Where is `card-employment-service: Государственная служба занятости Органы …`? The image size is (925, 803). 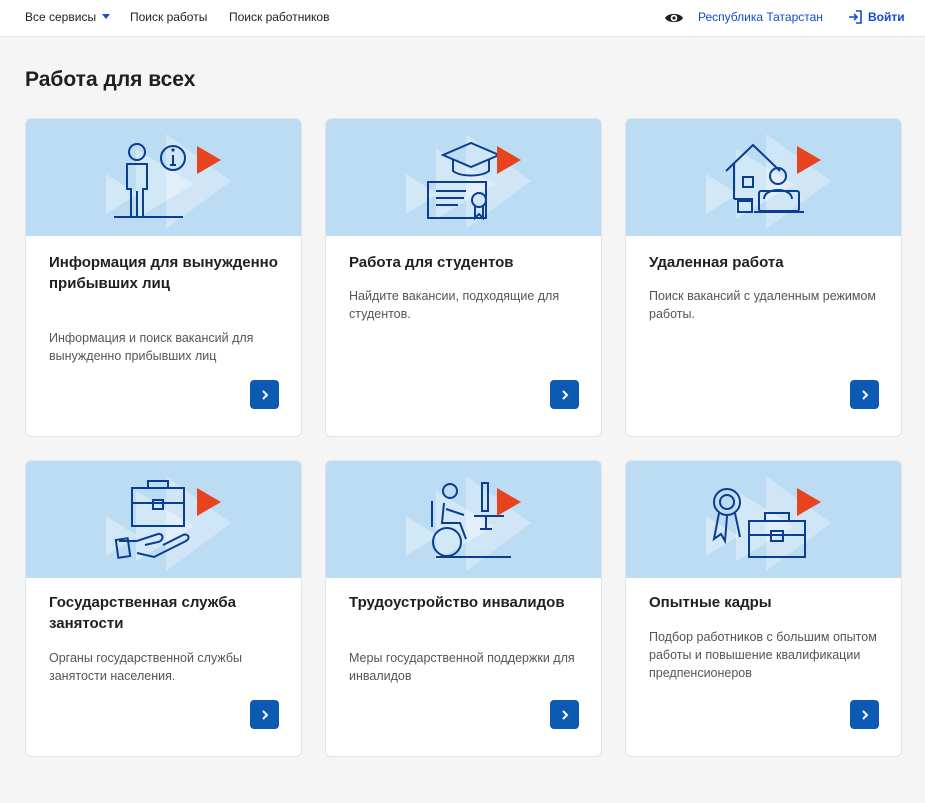
card-employment-service: Государственная служба занятости Органы … is located at coordinates (163, 608).